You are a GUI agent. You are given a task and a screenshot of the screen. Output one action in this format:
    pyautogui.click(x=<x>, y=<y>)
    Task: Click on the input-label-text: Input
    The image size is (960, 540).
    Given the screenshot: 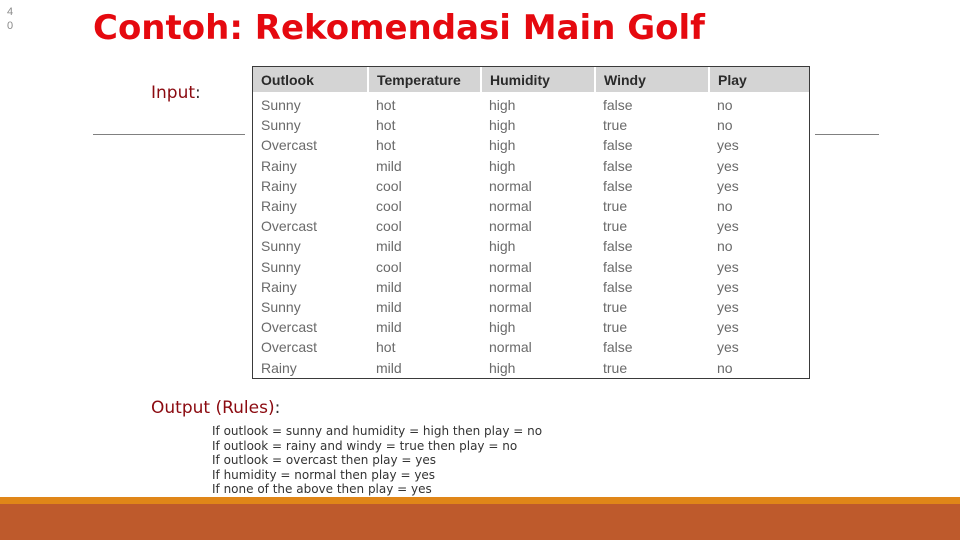 What is the action you would take?
    pyautogui.click(x=173, y=93)
    